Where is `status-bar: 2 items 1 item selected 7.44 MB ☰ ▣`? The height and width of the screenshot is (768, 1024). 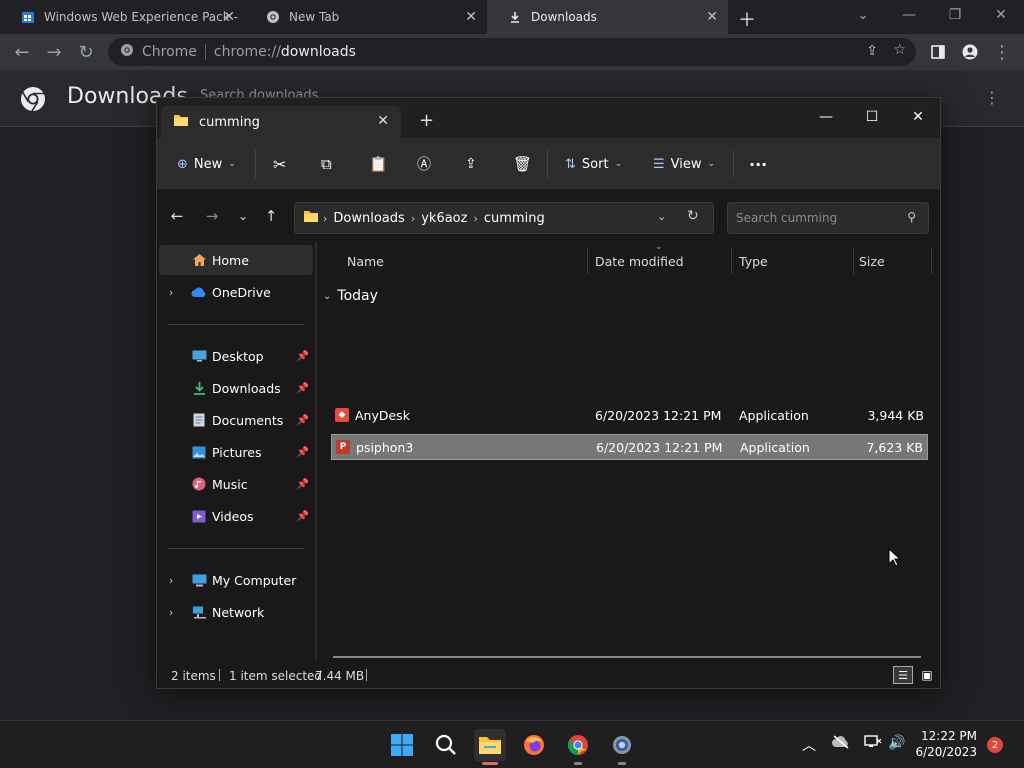
status-bar: 2 items 1 item selected 7.44 MB ☰ ▣ is located at coordinates (548, 675).